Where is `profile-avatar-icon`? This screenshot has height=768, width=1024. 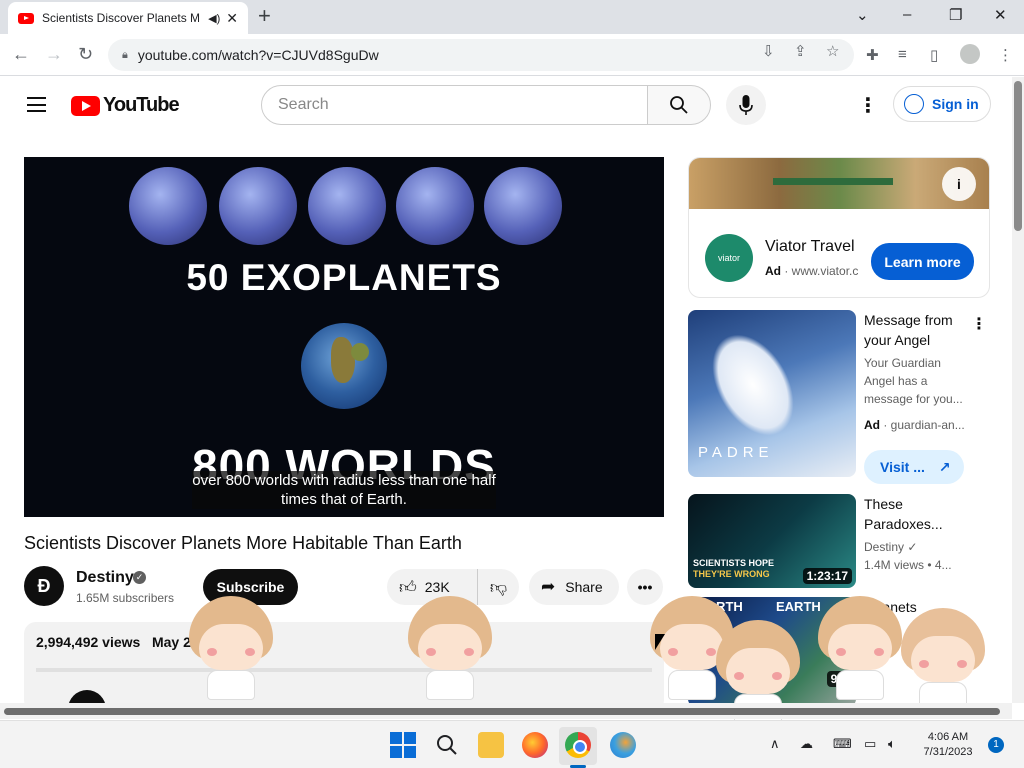
profile-avatar-icon is located at coordinates (970, 54).